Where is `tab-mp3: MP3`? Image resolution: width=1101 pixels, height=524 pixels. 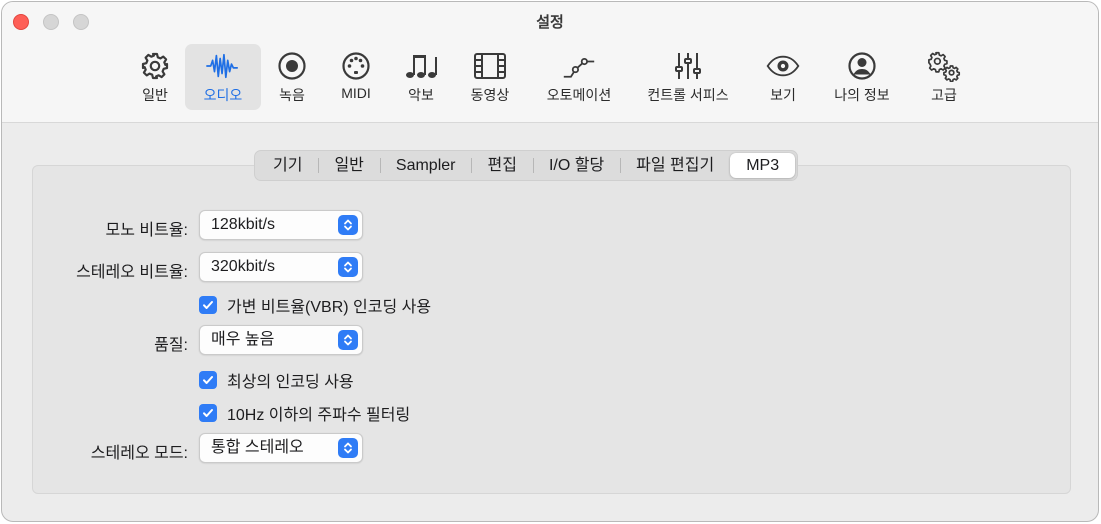
tab-mp3: MP3 is located at coordinates (763, 165).